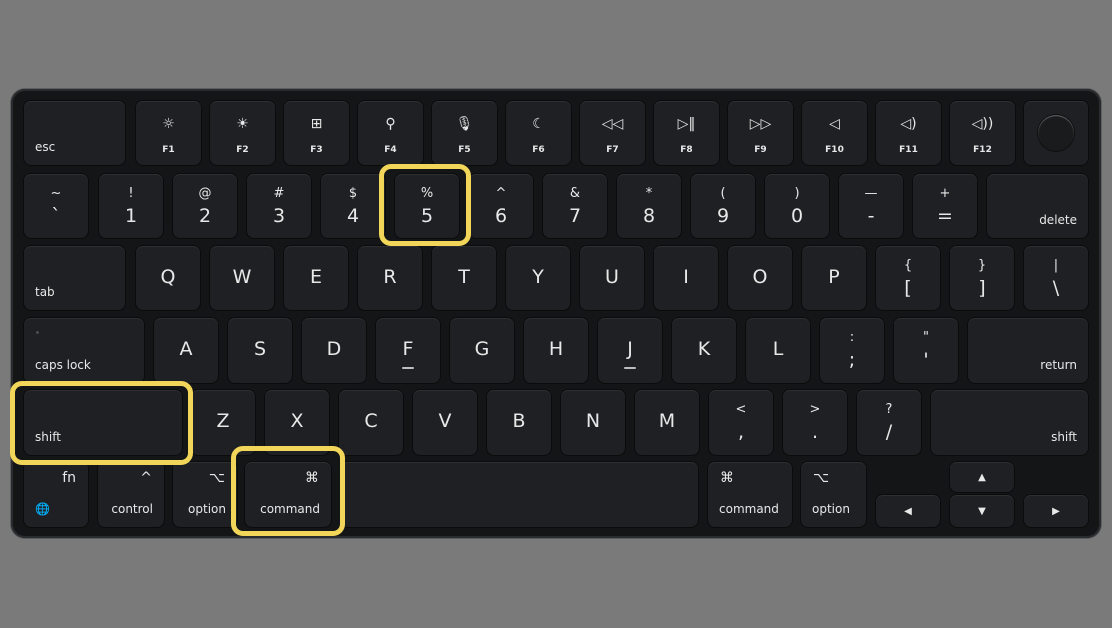 The height and width of the screenshot is (628, 1112). Describe the element at coordinates (501, 206) in the screenshot. I see `key-num-6: ^ 6` at that location.